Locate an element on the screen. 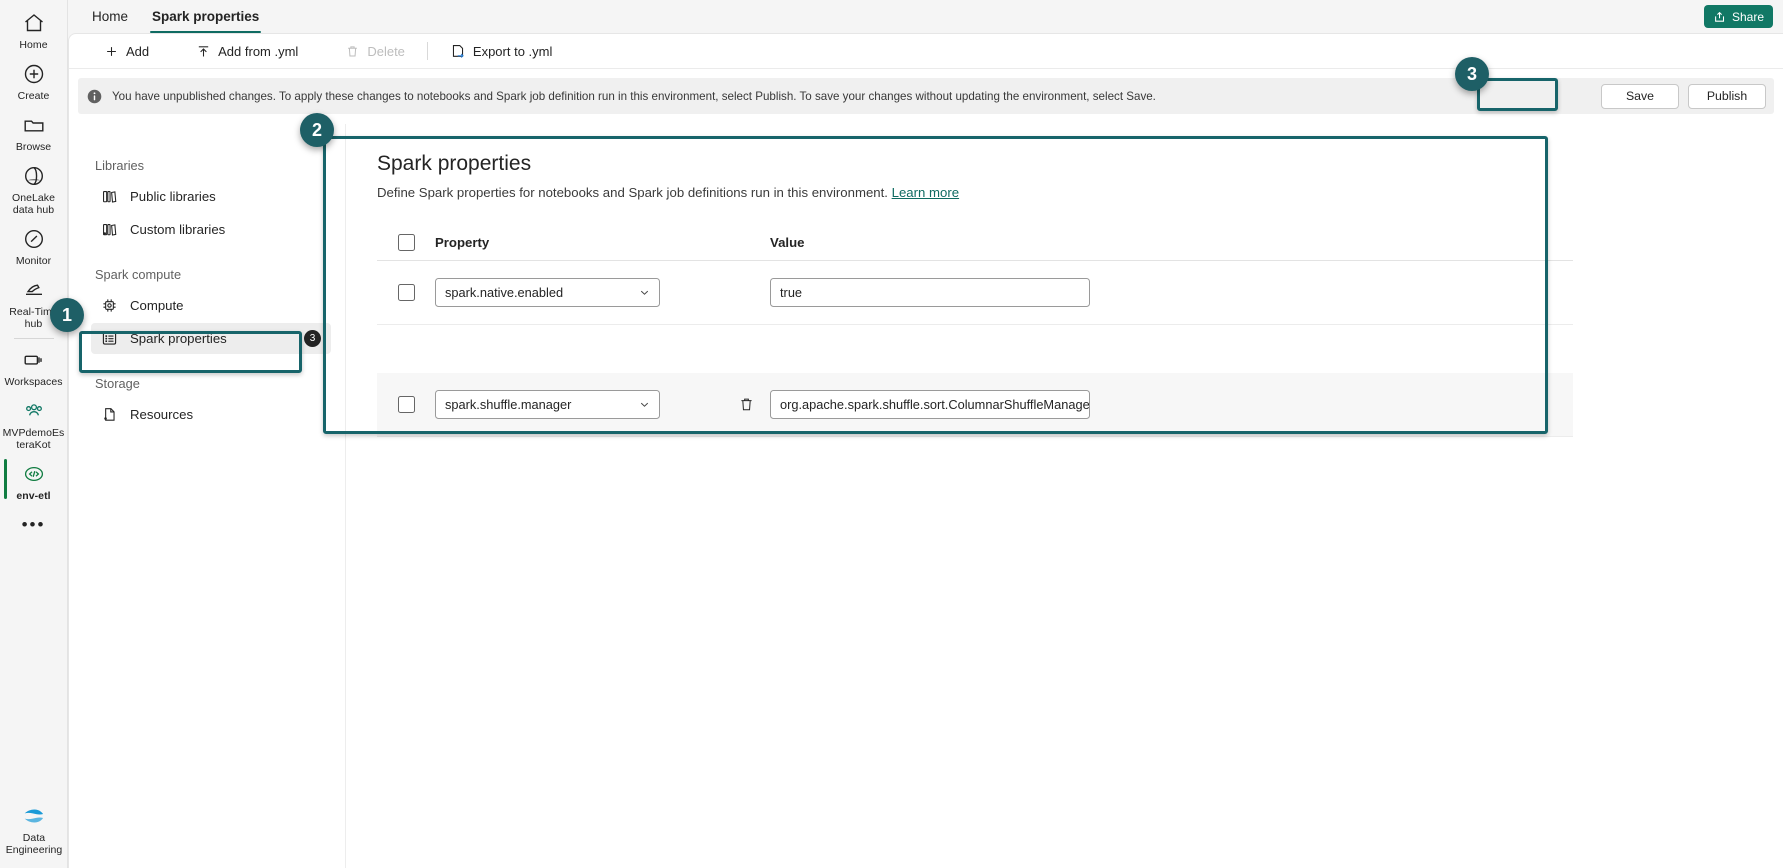  monitor-icon is located at coordinates (34, 239).